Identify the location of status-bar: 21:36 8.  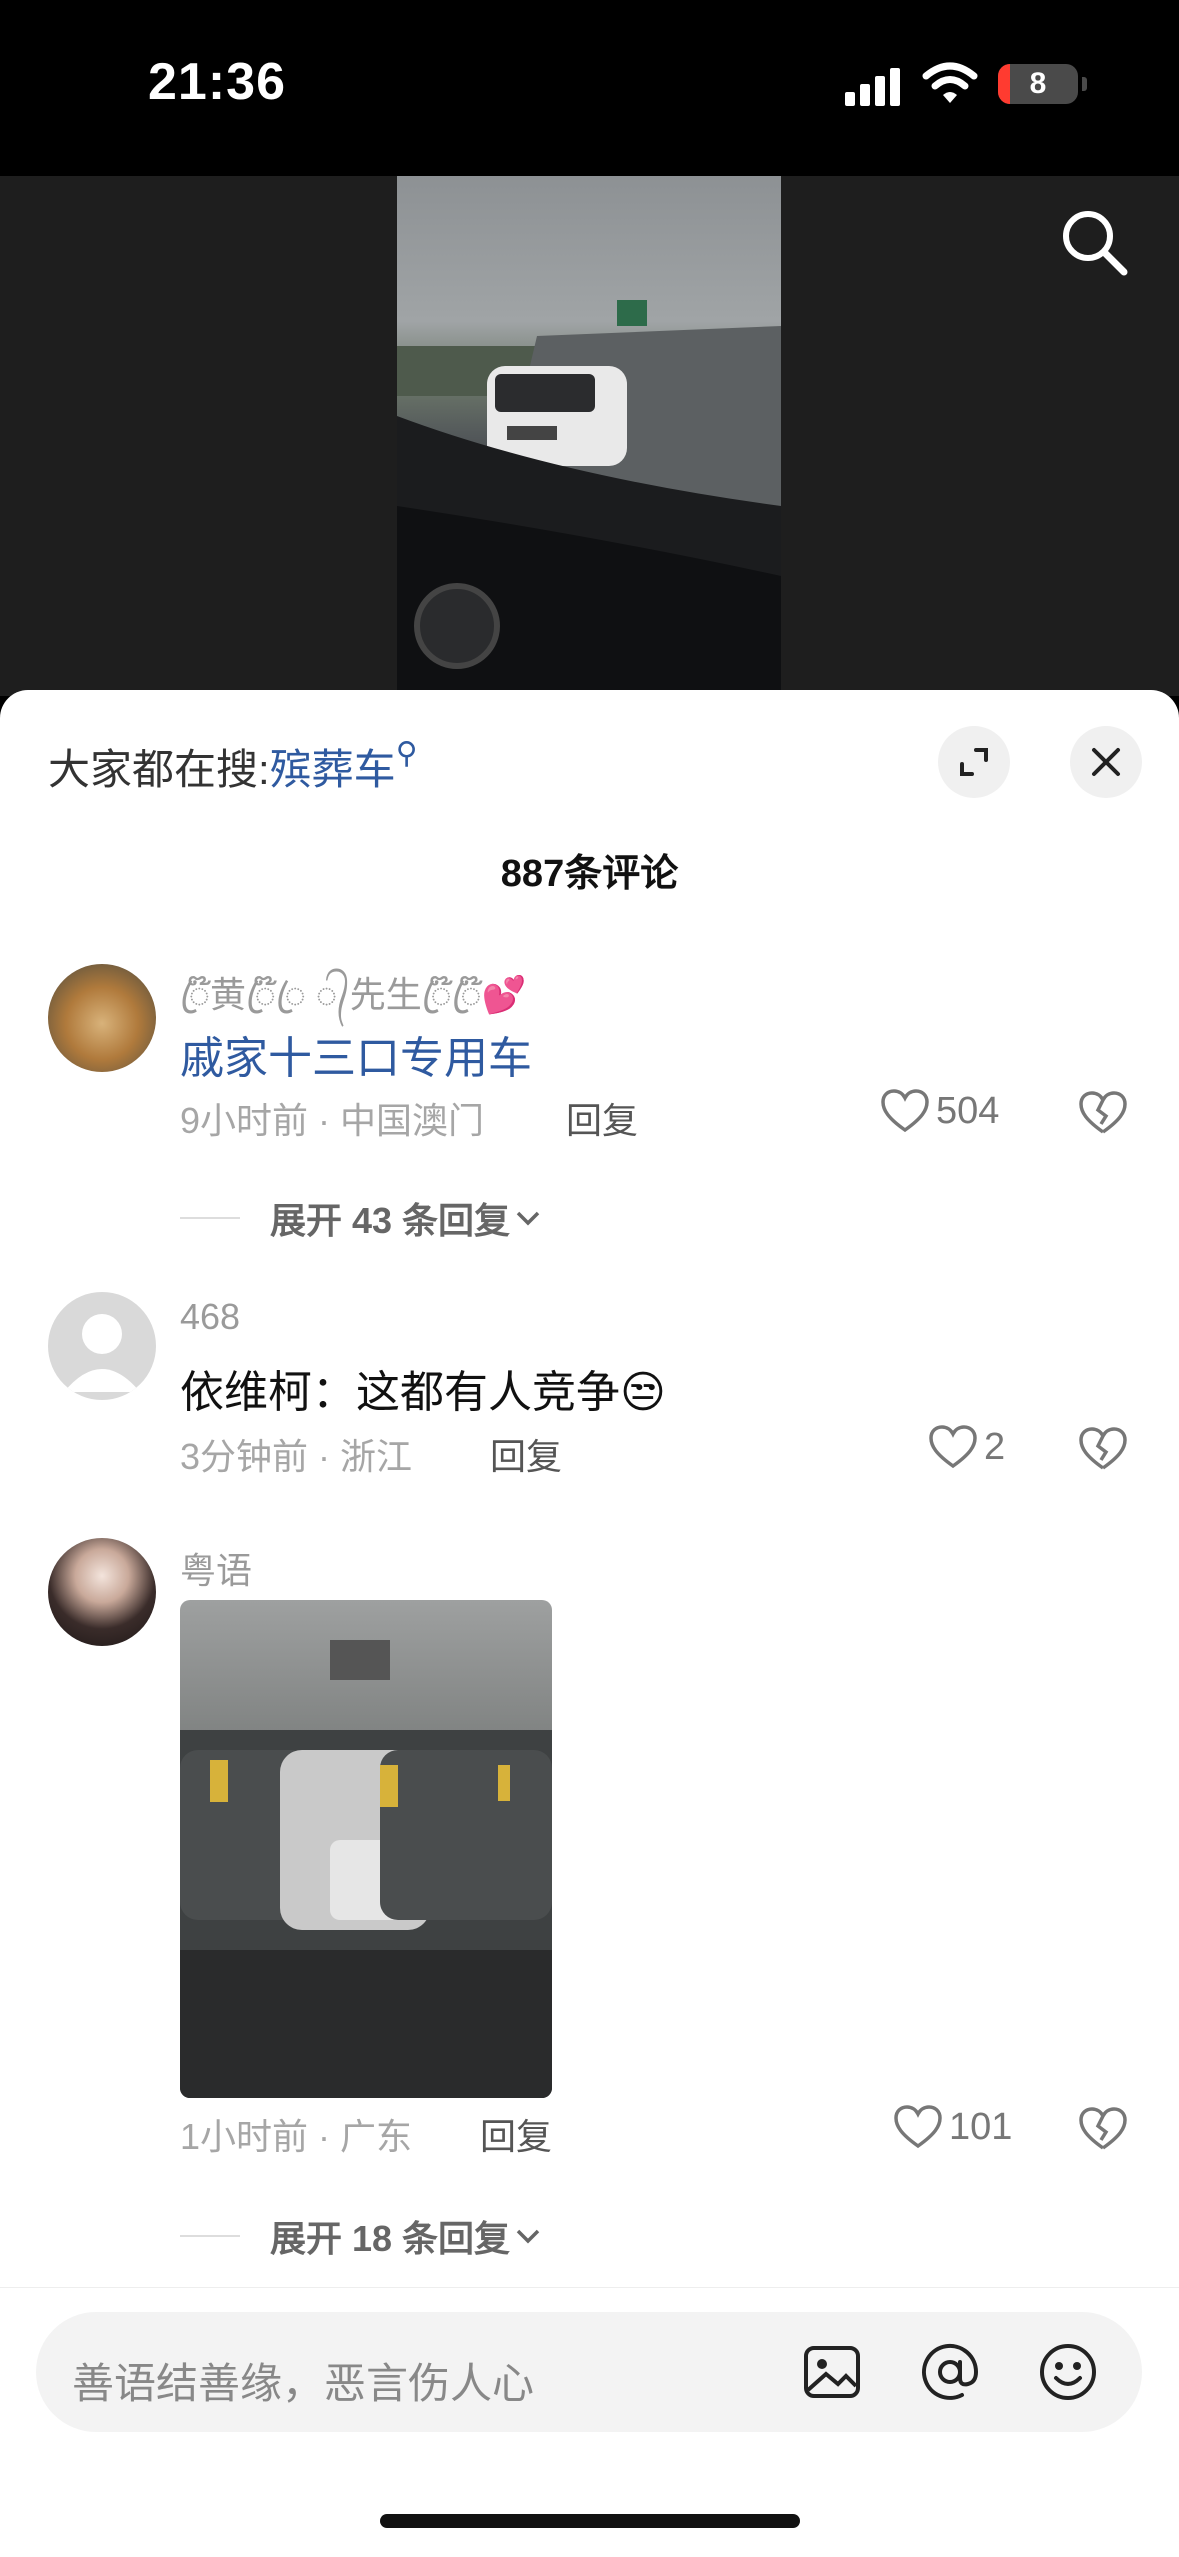
(589, 88).